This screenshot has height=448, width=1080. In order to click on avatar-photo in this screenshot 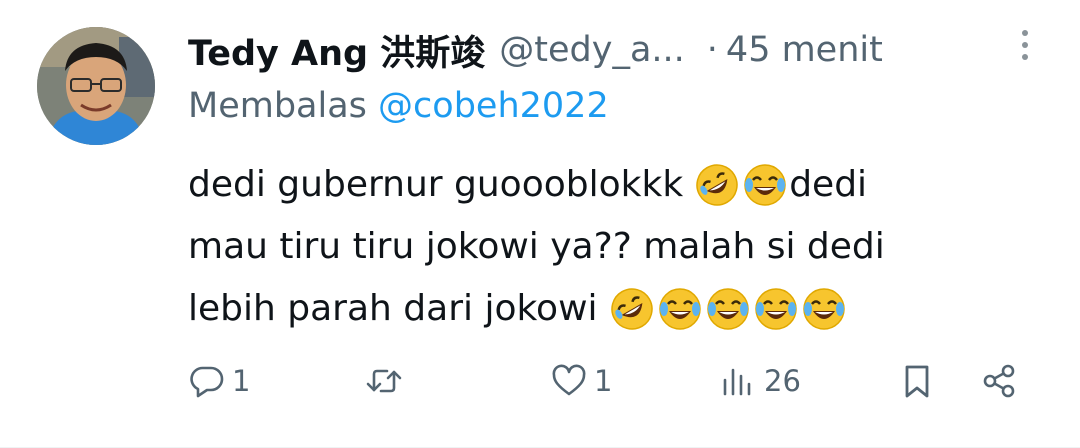, I will do `click(96, 86)`.